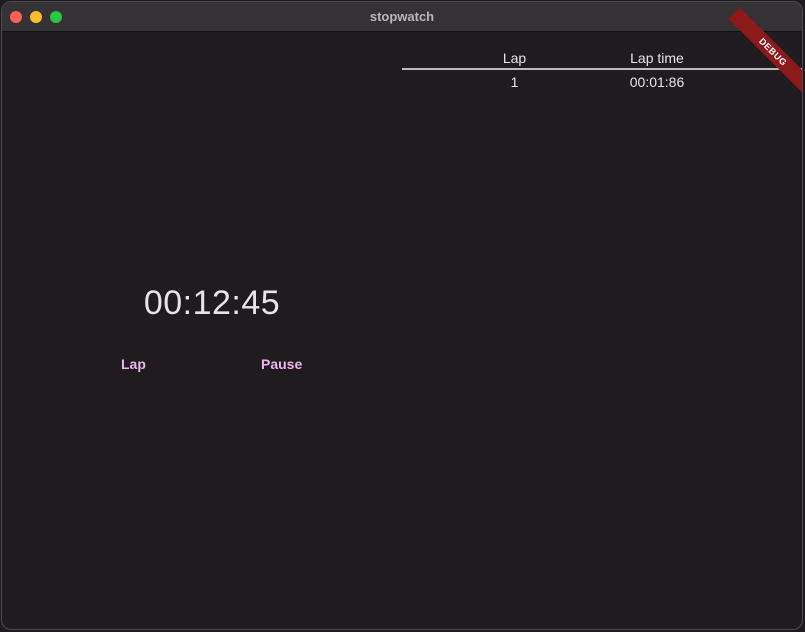  Describe the element at coordinates (281, 364) in the screenshot. I see `pause-button: Pause` at that location.